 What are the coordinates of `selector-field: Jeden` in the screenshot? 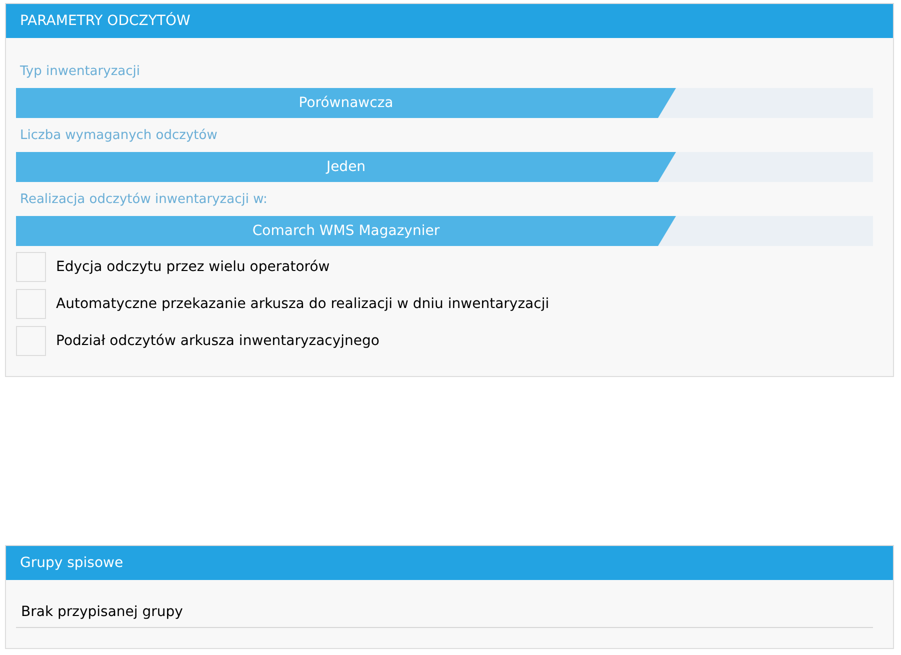 It's located at (444, 167).